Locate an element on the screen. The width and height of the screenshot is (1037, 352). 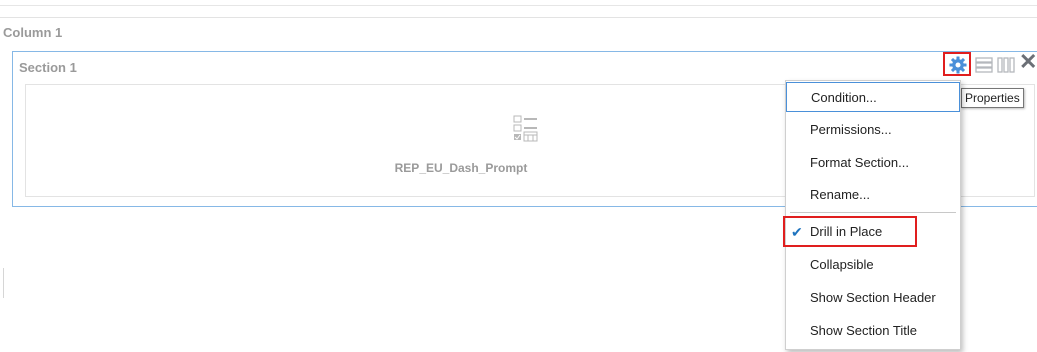
dashboard-prompt-icon is located at coordinates (525, 128).